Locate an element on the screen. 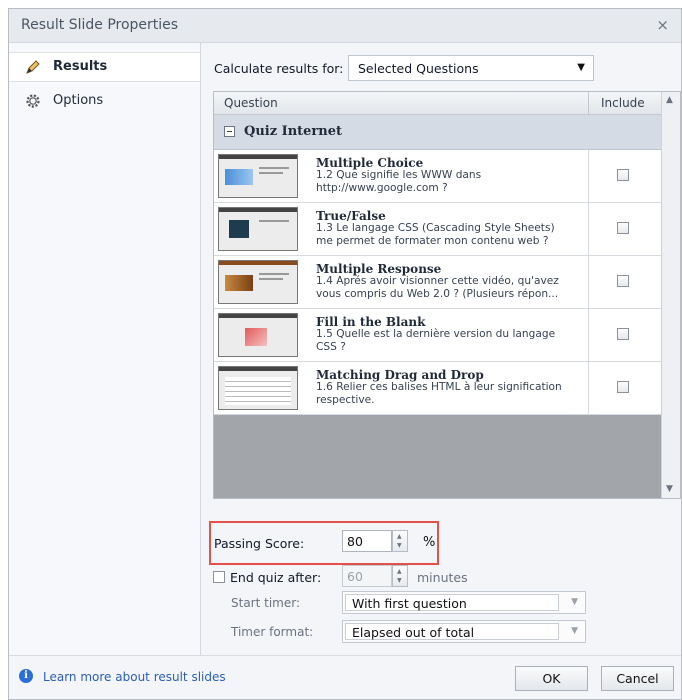 Image resolution: width=682 pixels, height=700 pixels. column-header-include-cell: Include is located at coordinates (625, 103).